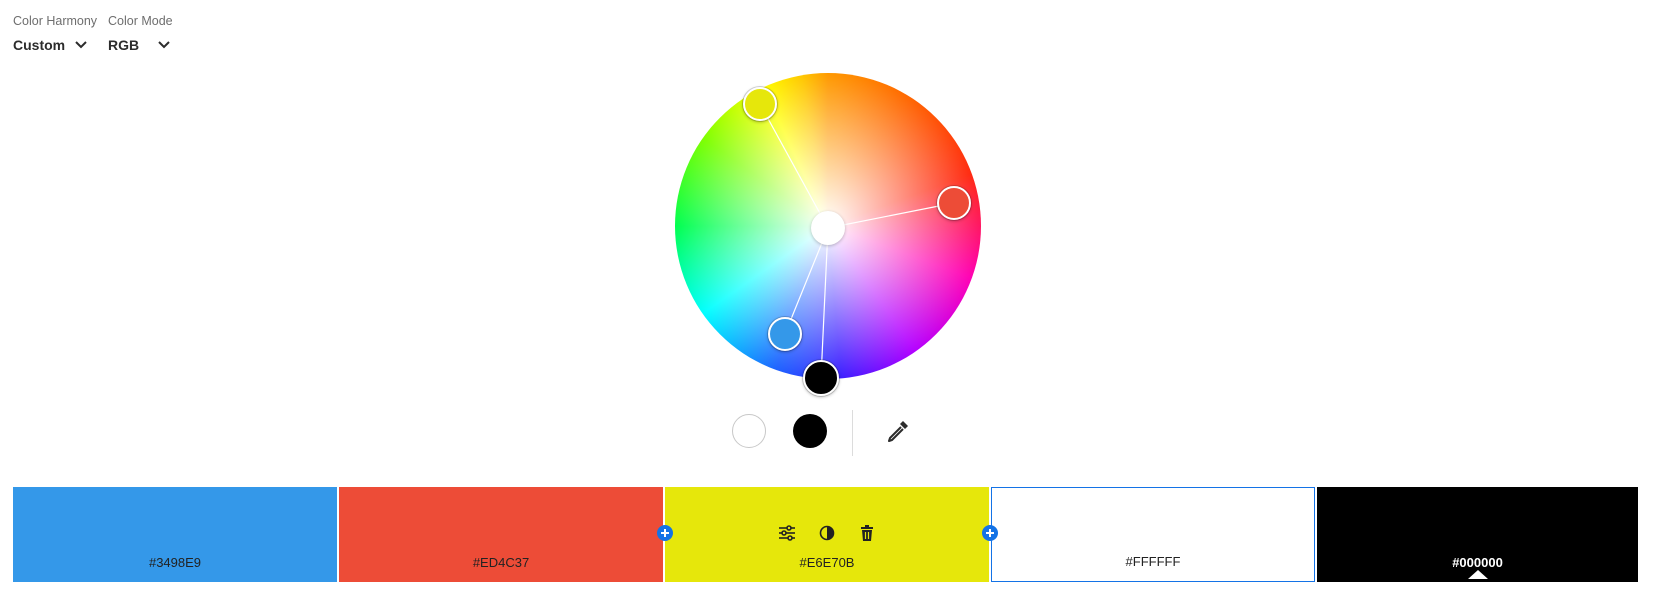 This screenshot has width=1663, height=605. Describe the element at coordinates (867, 533) in the screenshot. I see `trash-icon` at that location.